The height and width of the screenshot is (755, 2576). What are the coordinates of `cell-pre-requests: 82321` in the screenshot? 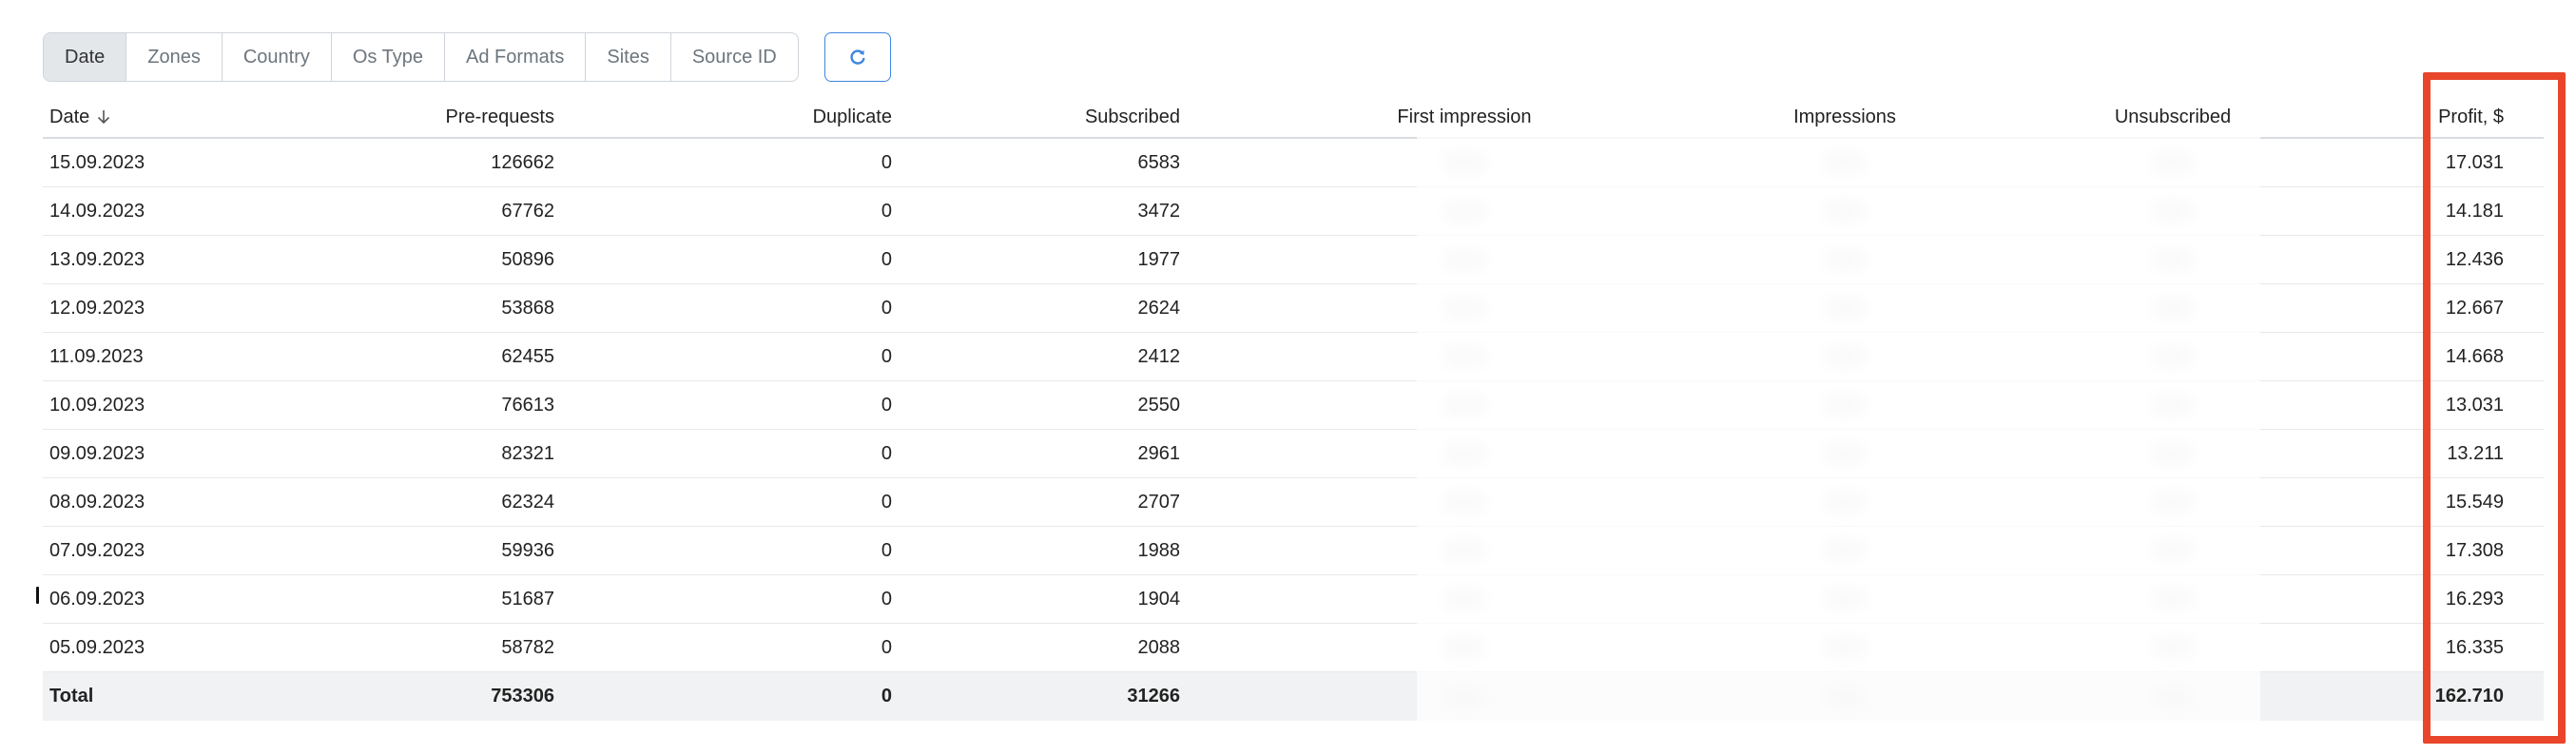 It's located at (527, 453).